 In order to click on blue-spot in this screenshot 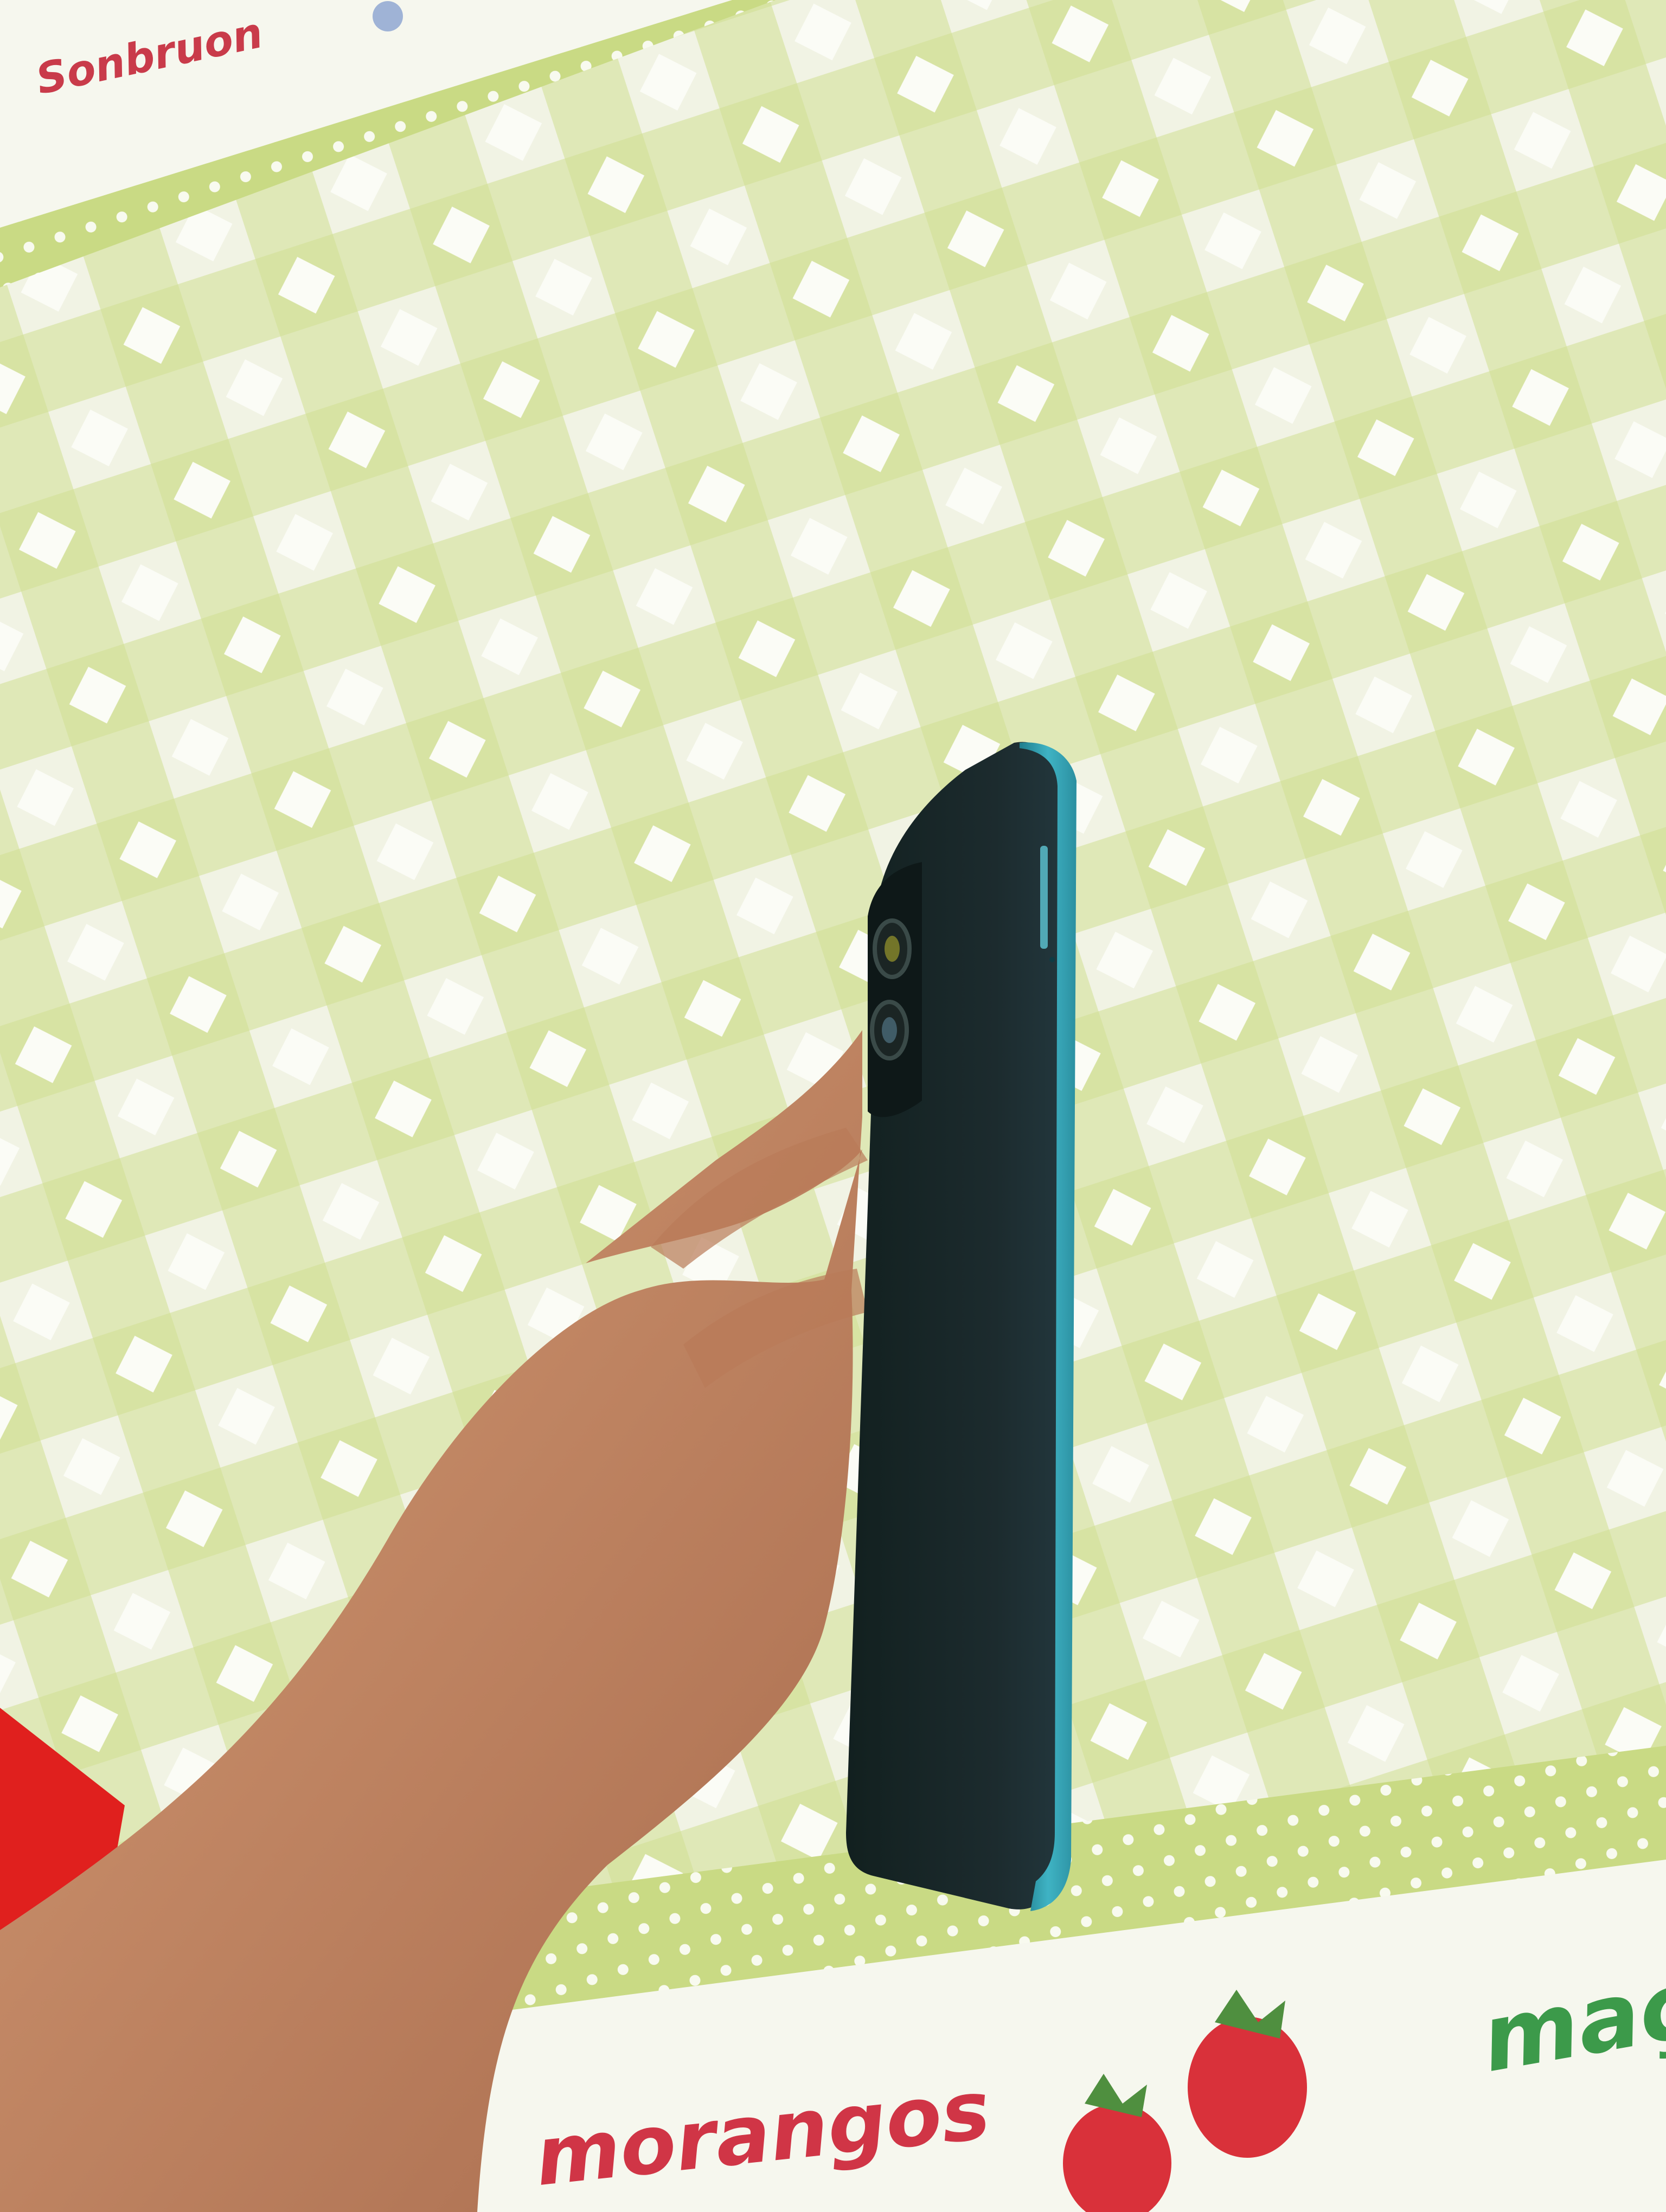, I will do `click(388, 16)`.